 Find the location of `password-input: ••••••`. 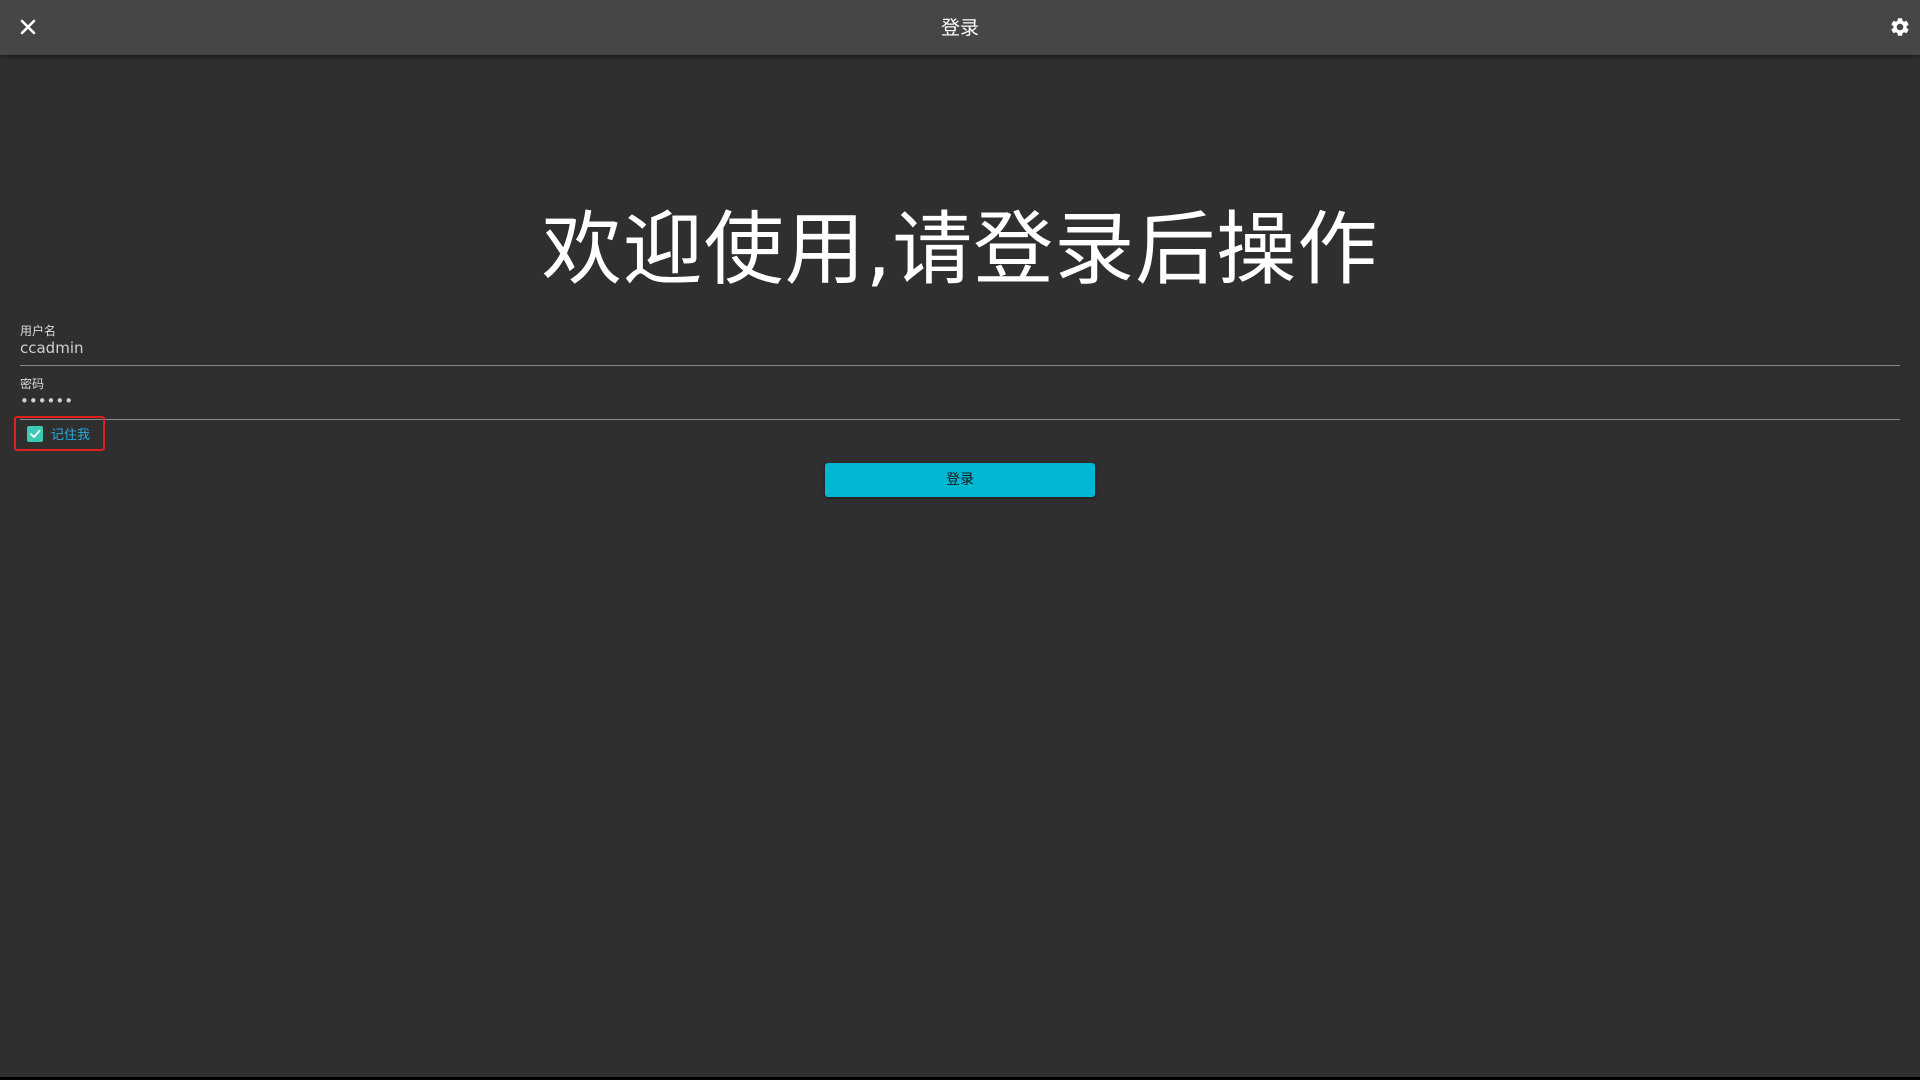

password-input: •••••• is located at coordinates (960, 402).